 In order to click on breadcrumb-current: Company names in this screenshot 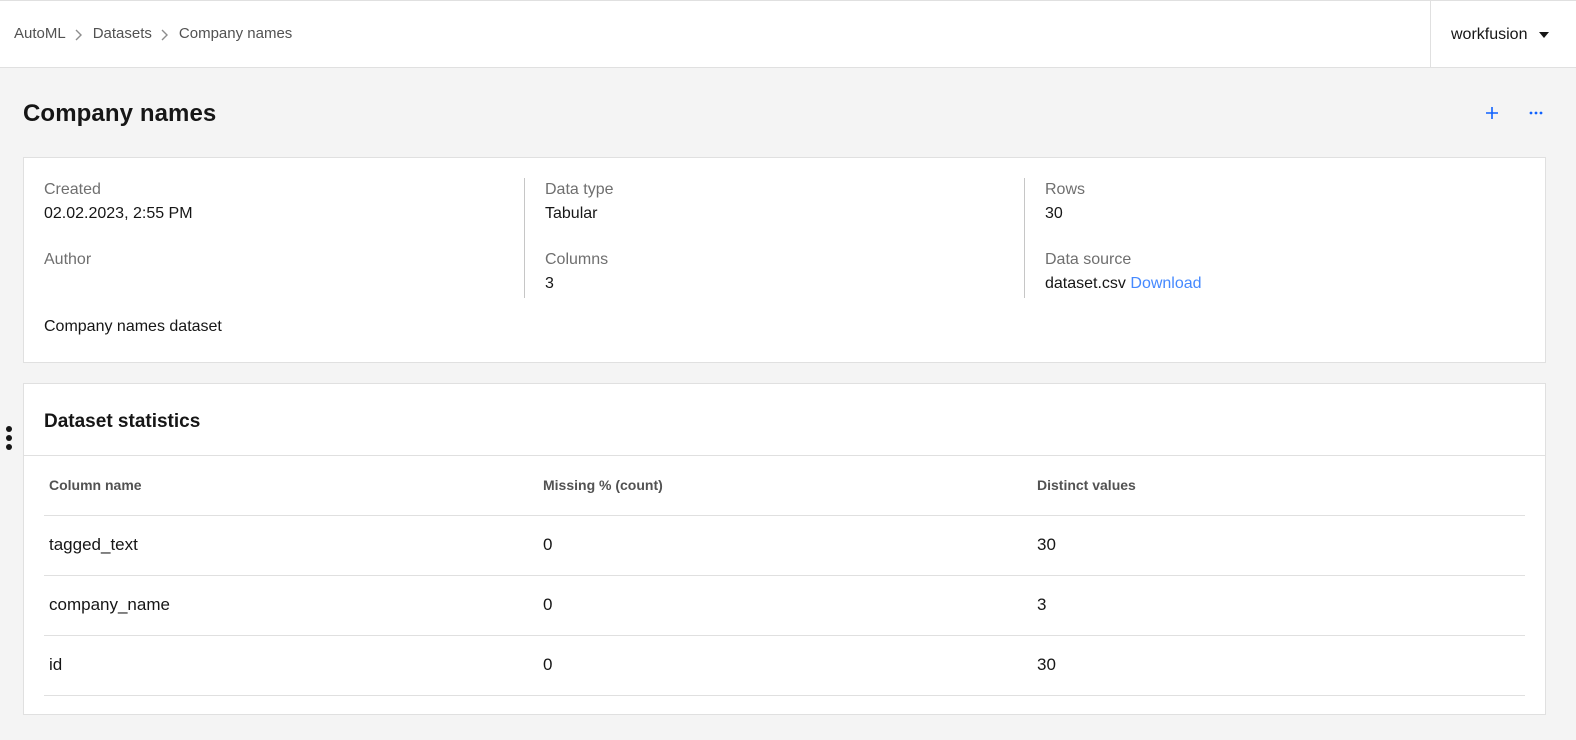, I will do `click(235, 33)`.